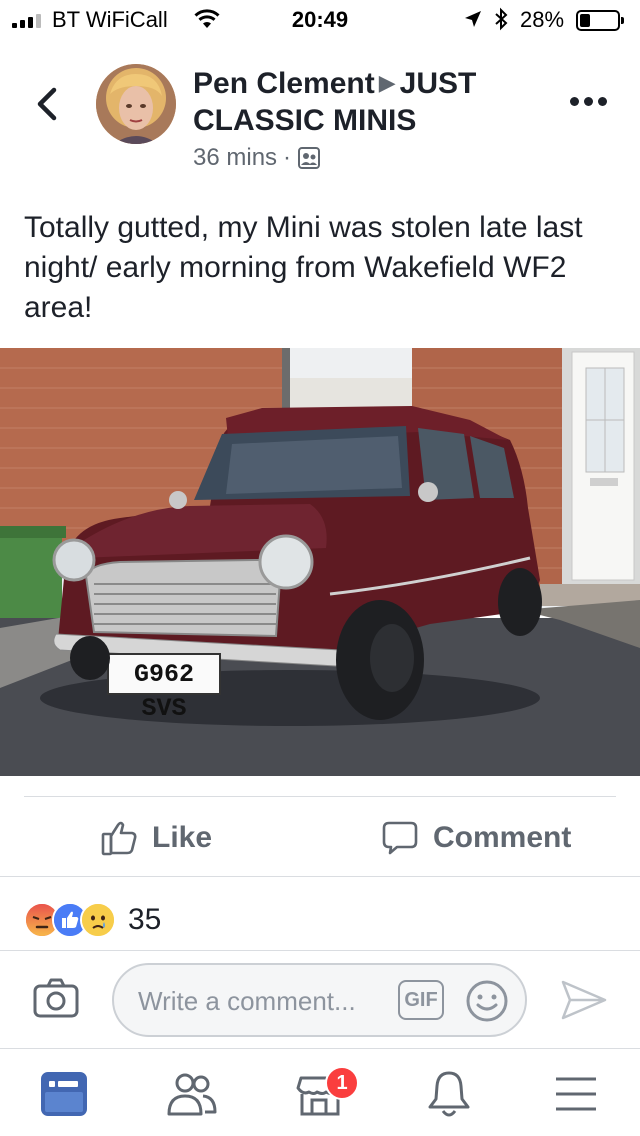  I want to click on emoji-icon, so click(487, 1001).